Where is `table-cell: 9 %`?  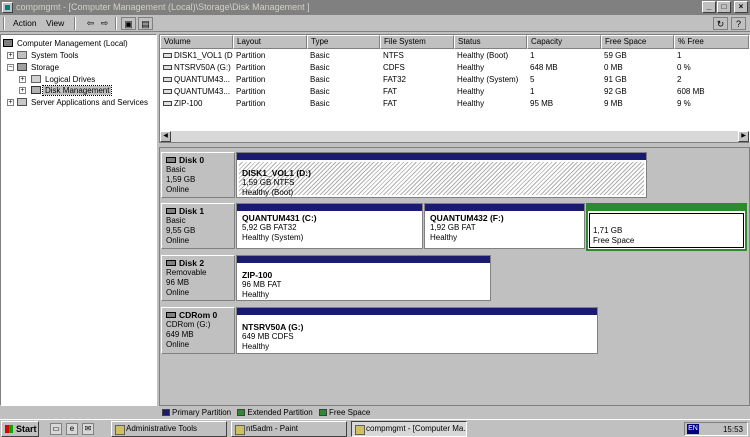
table-cell: 9 % is located at coordinates (711, 103).